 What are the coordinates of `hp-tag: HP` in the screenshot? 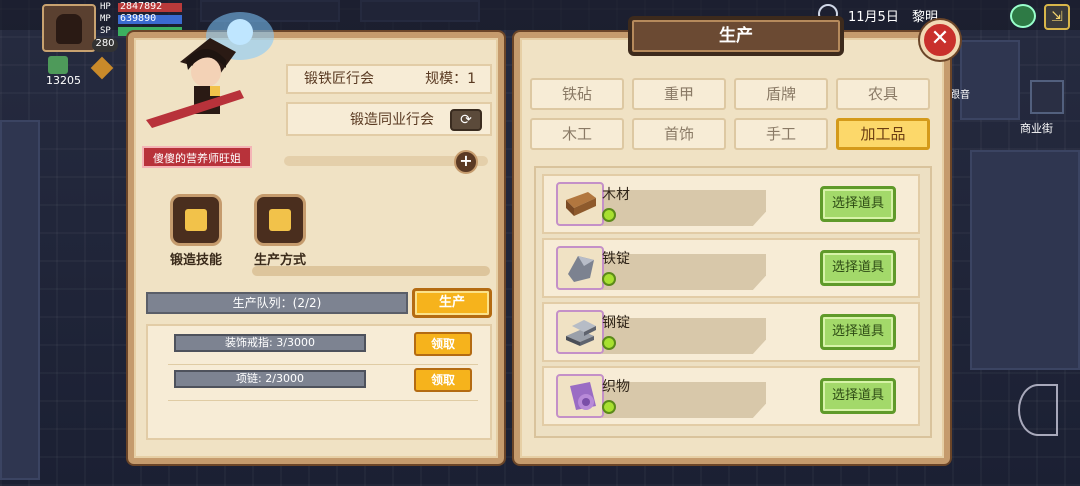 It's located at (105, 7).